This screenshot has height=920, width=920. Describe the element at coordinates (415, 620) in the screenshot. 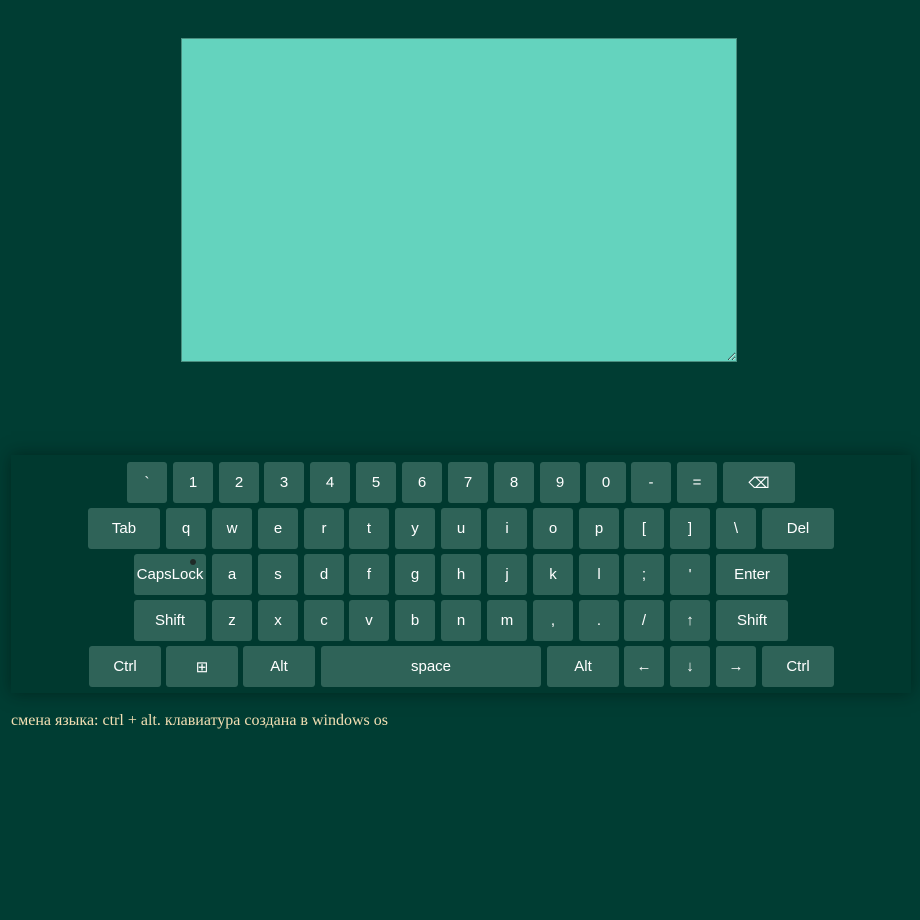

I see `key-b: b` at that location.